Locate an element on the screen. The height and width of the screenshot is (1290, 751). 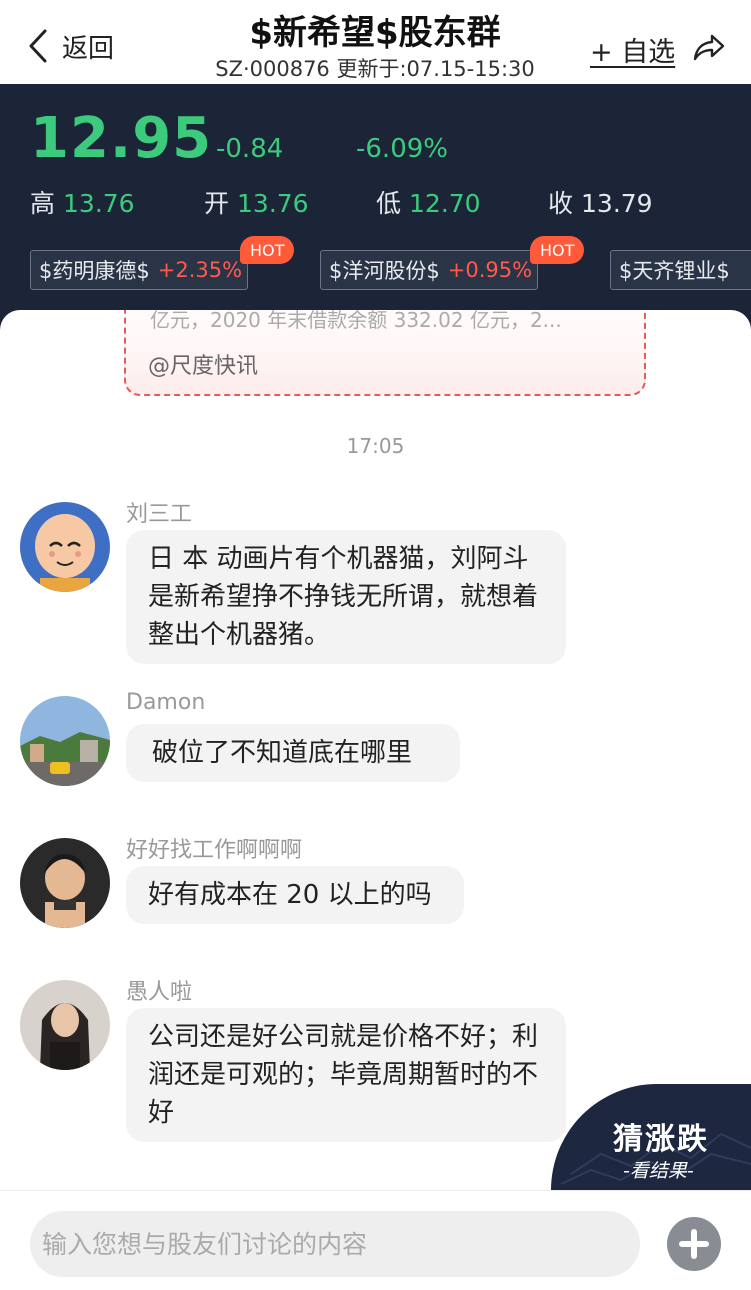
news-source: @尺度快讯 is located at coordinates (203, 366).